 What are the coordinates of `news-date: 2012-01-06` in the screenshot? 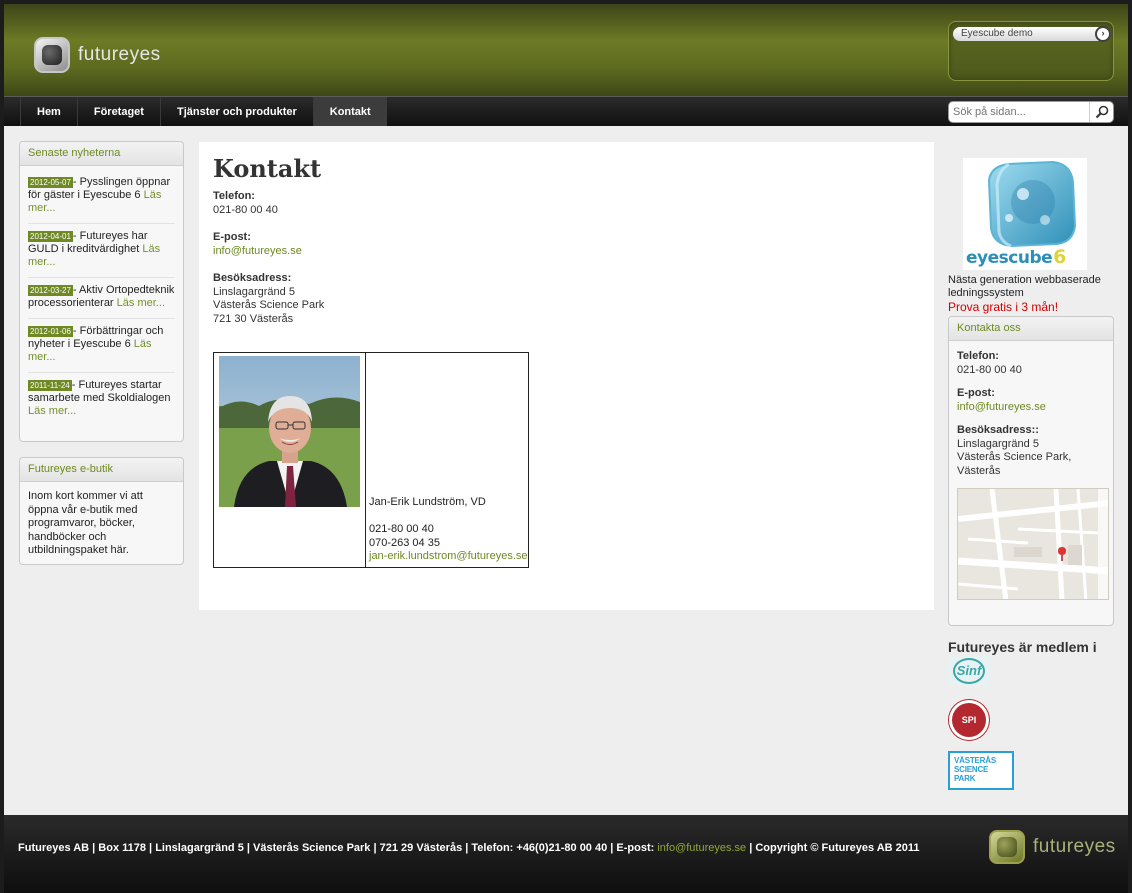 It's located at (50, 331).